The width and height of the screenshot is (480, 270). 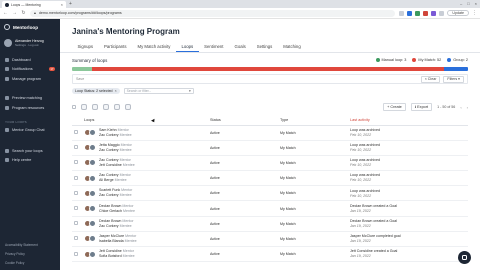 What do you see at coordinates (30, 79) in the screenshot?
I see `sidebar-item-manage-program: Manage program` at bounding box center [30, 79].